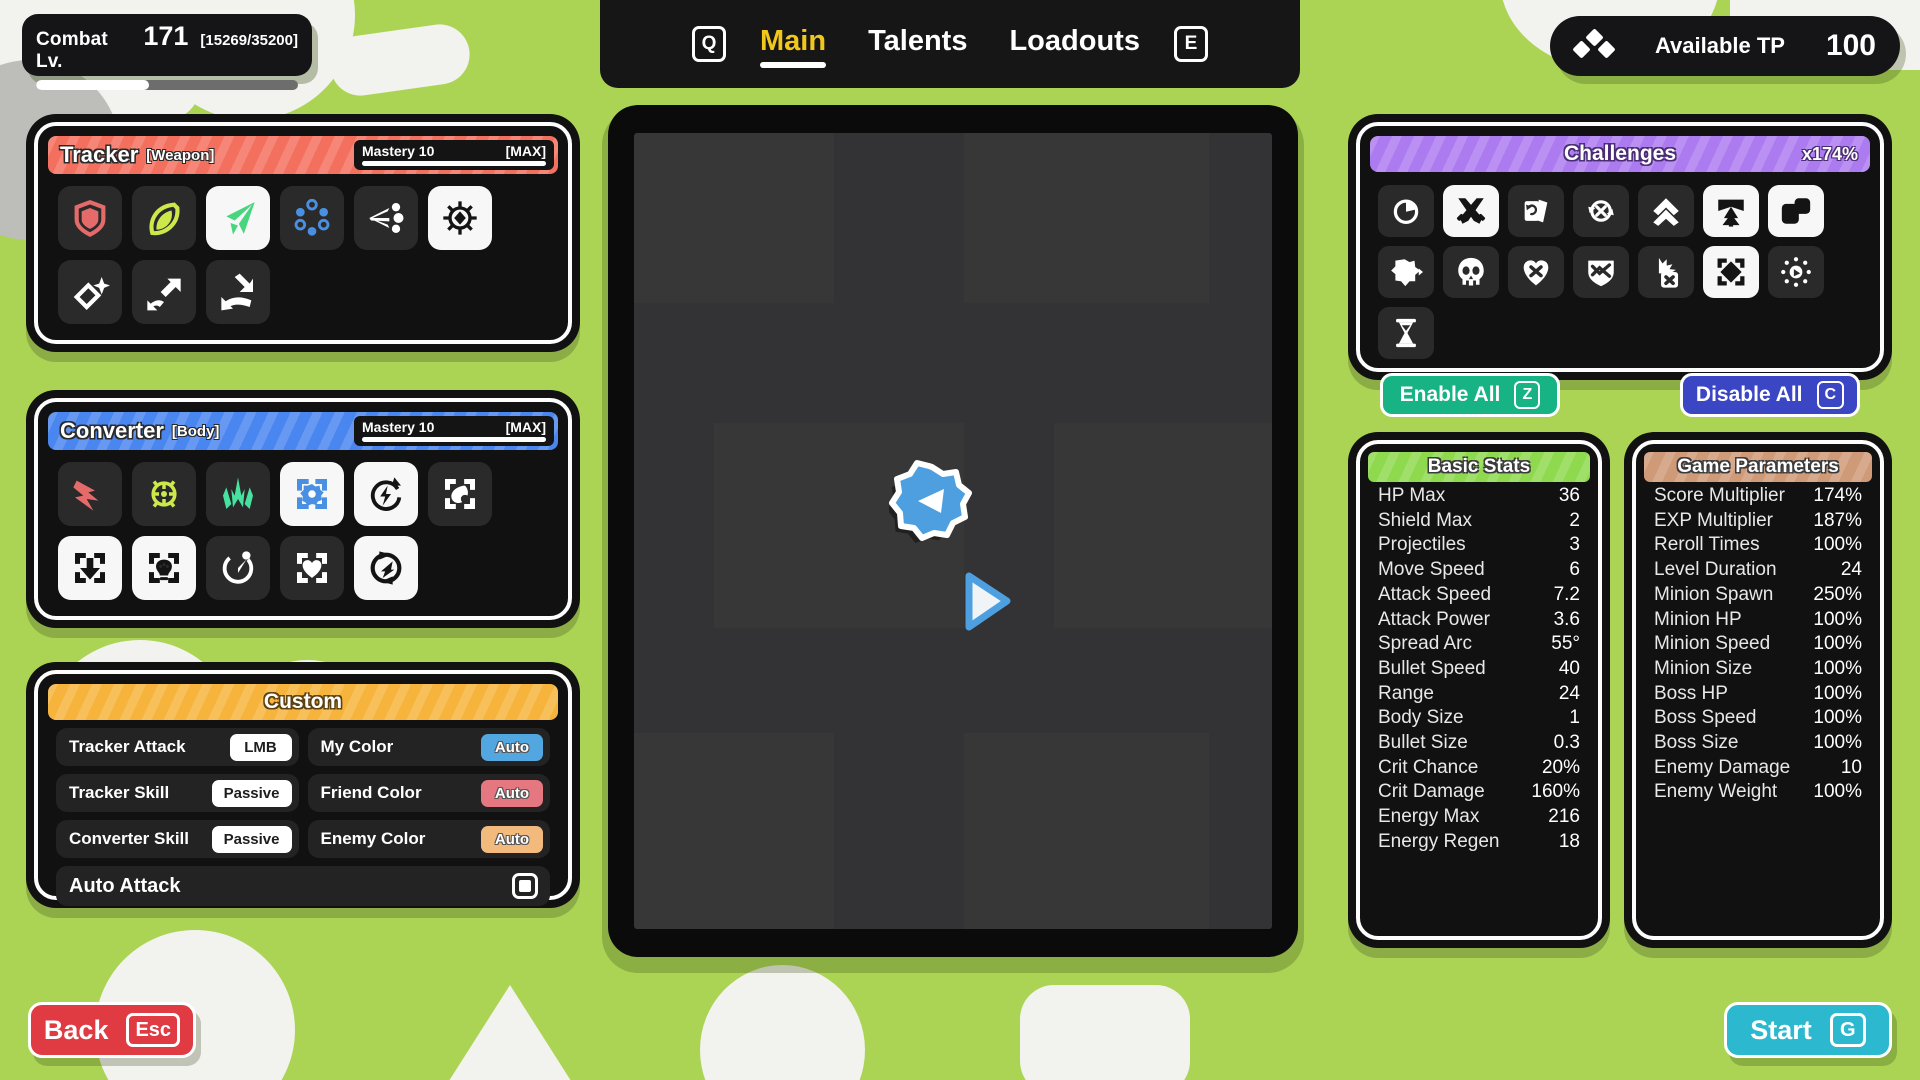  I want to click on basic-stat-row: Range 24, so click(1479, 694).